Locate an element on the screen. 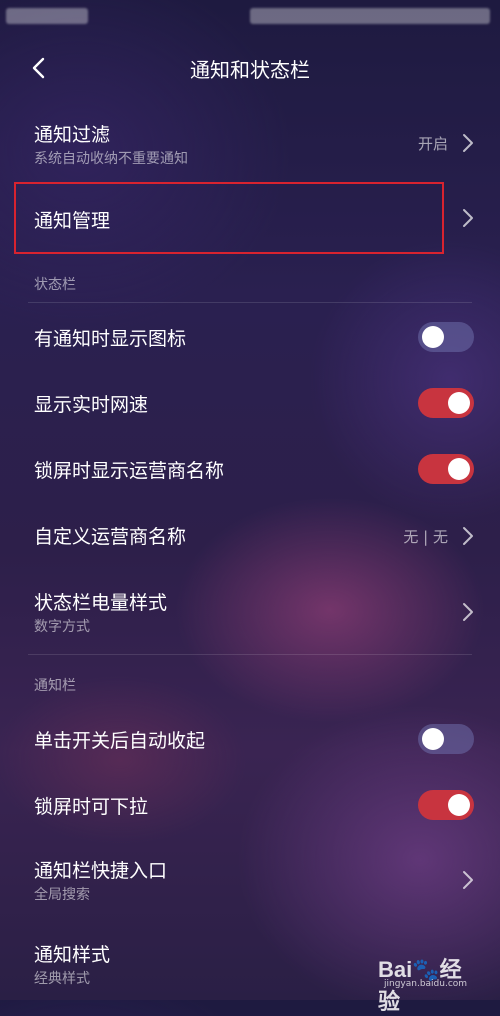  row-lock-carrier: 锁屏时显示运营商名称 is located at coordinates (250, 470).